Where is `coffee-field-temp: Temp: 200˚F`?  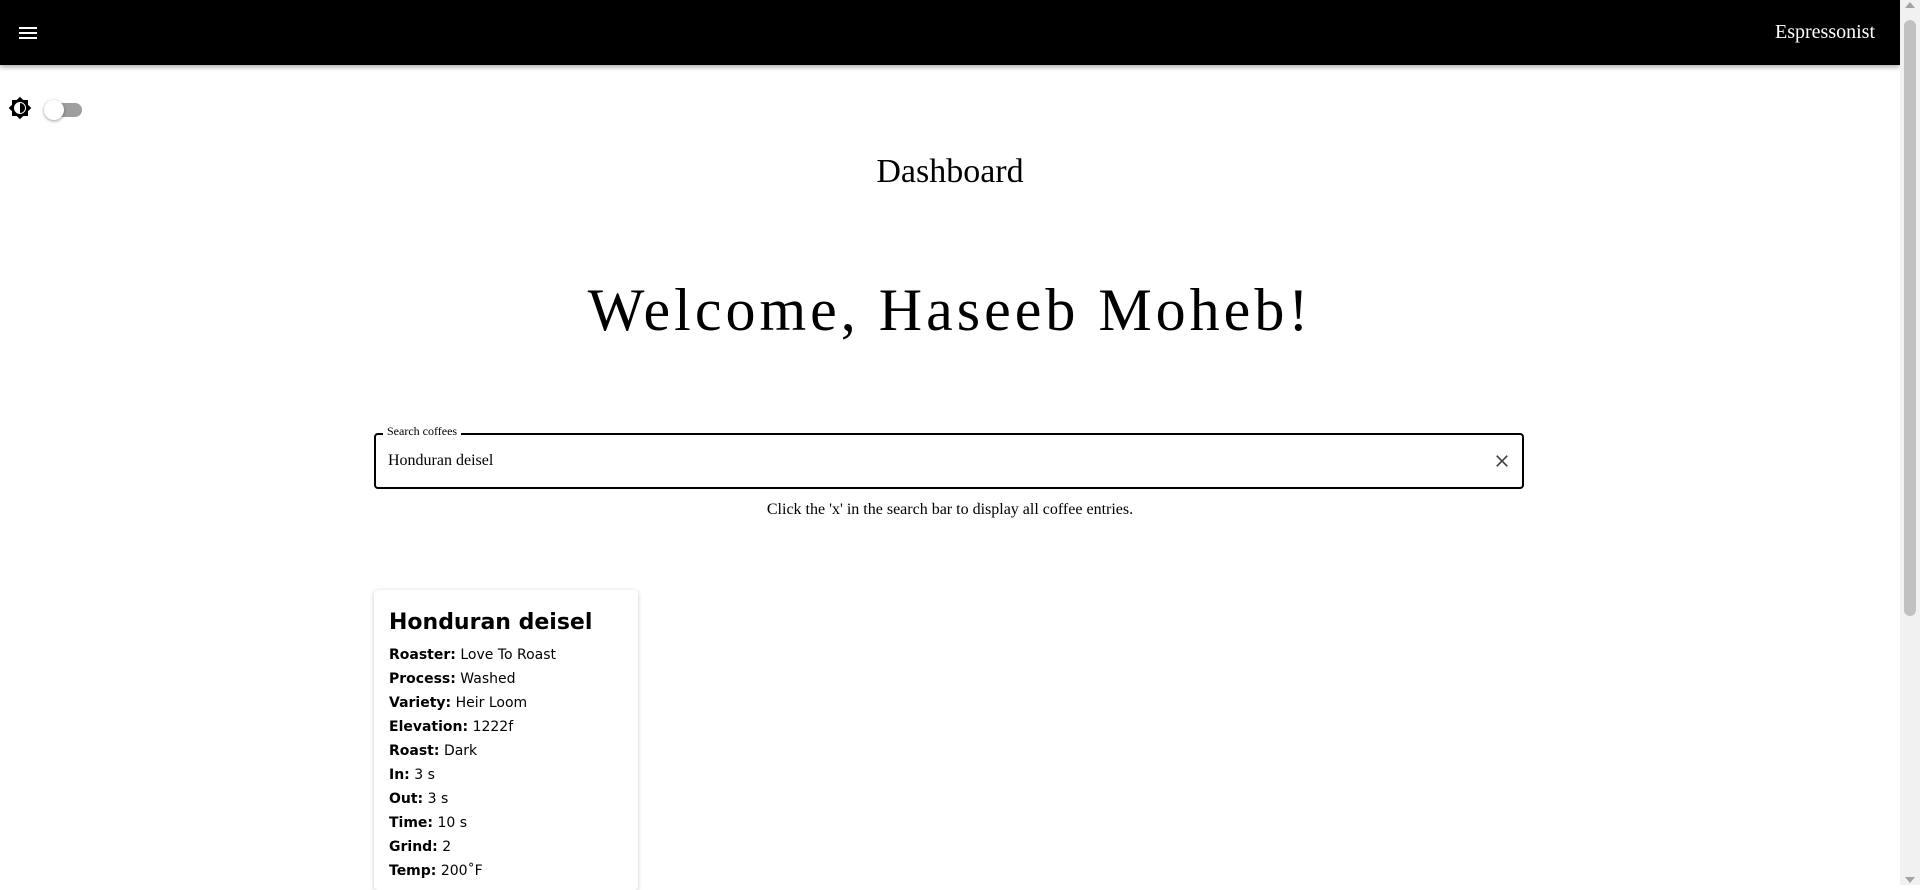 coffee-field-temp: Temp: 200˚F is located at coordinates (472, 871).